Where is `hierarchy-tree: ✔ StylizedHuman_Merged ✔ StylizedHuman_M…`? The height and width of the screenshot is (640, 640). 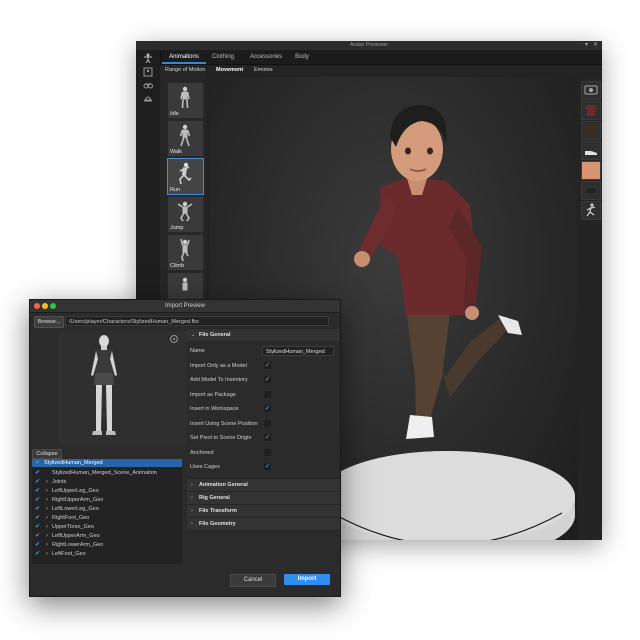
hierarchy-tree: ✔ StylizedHuman_Merged ✔ StylizedHuman_M… is located at coordinates (107, 511).